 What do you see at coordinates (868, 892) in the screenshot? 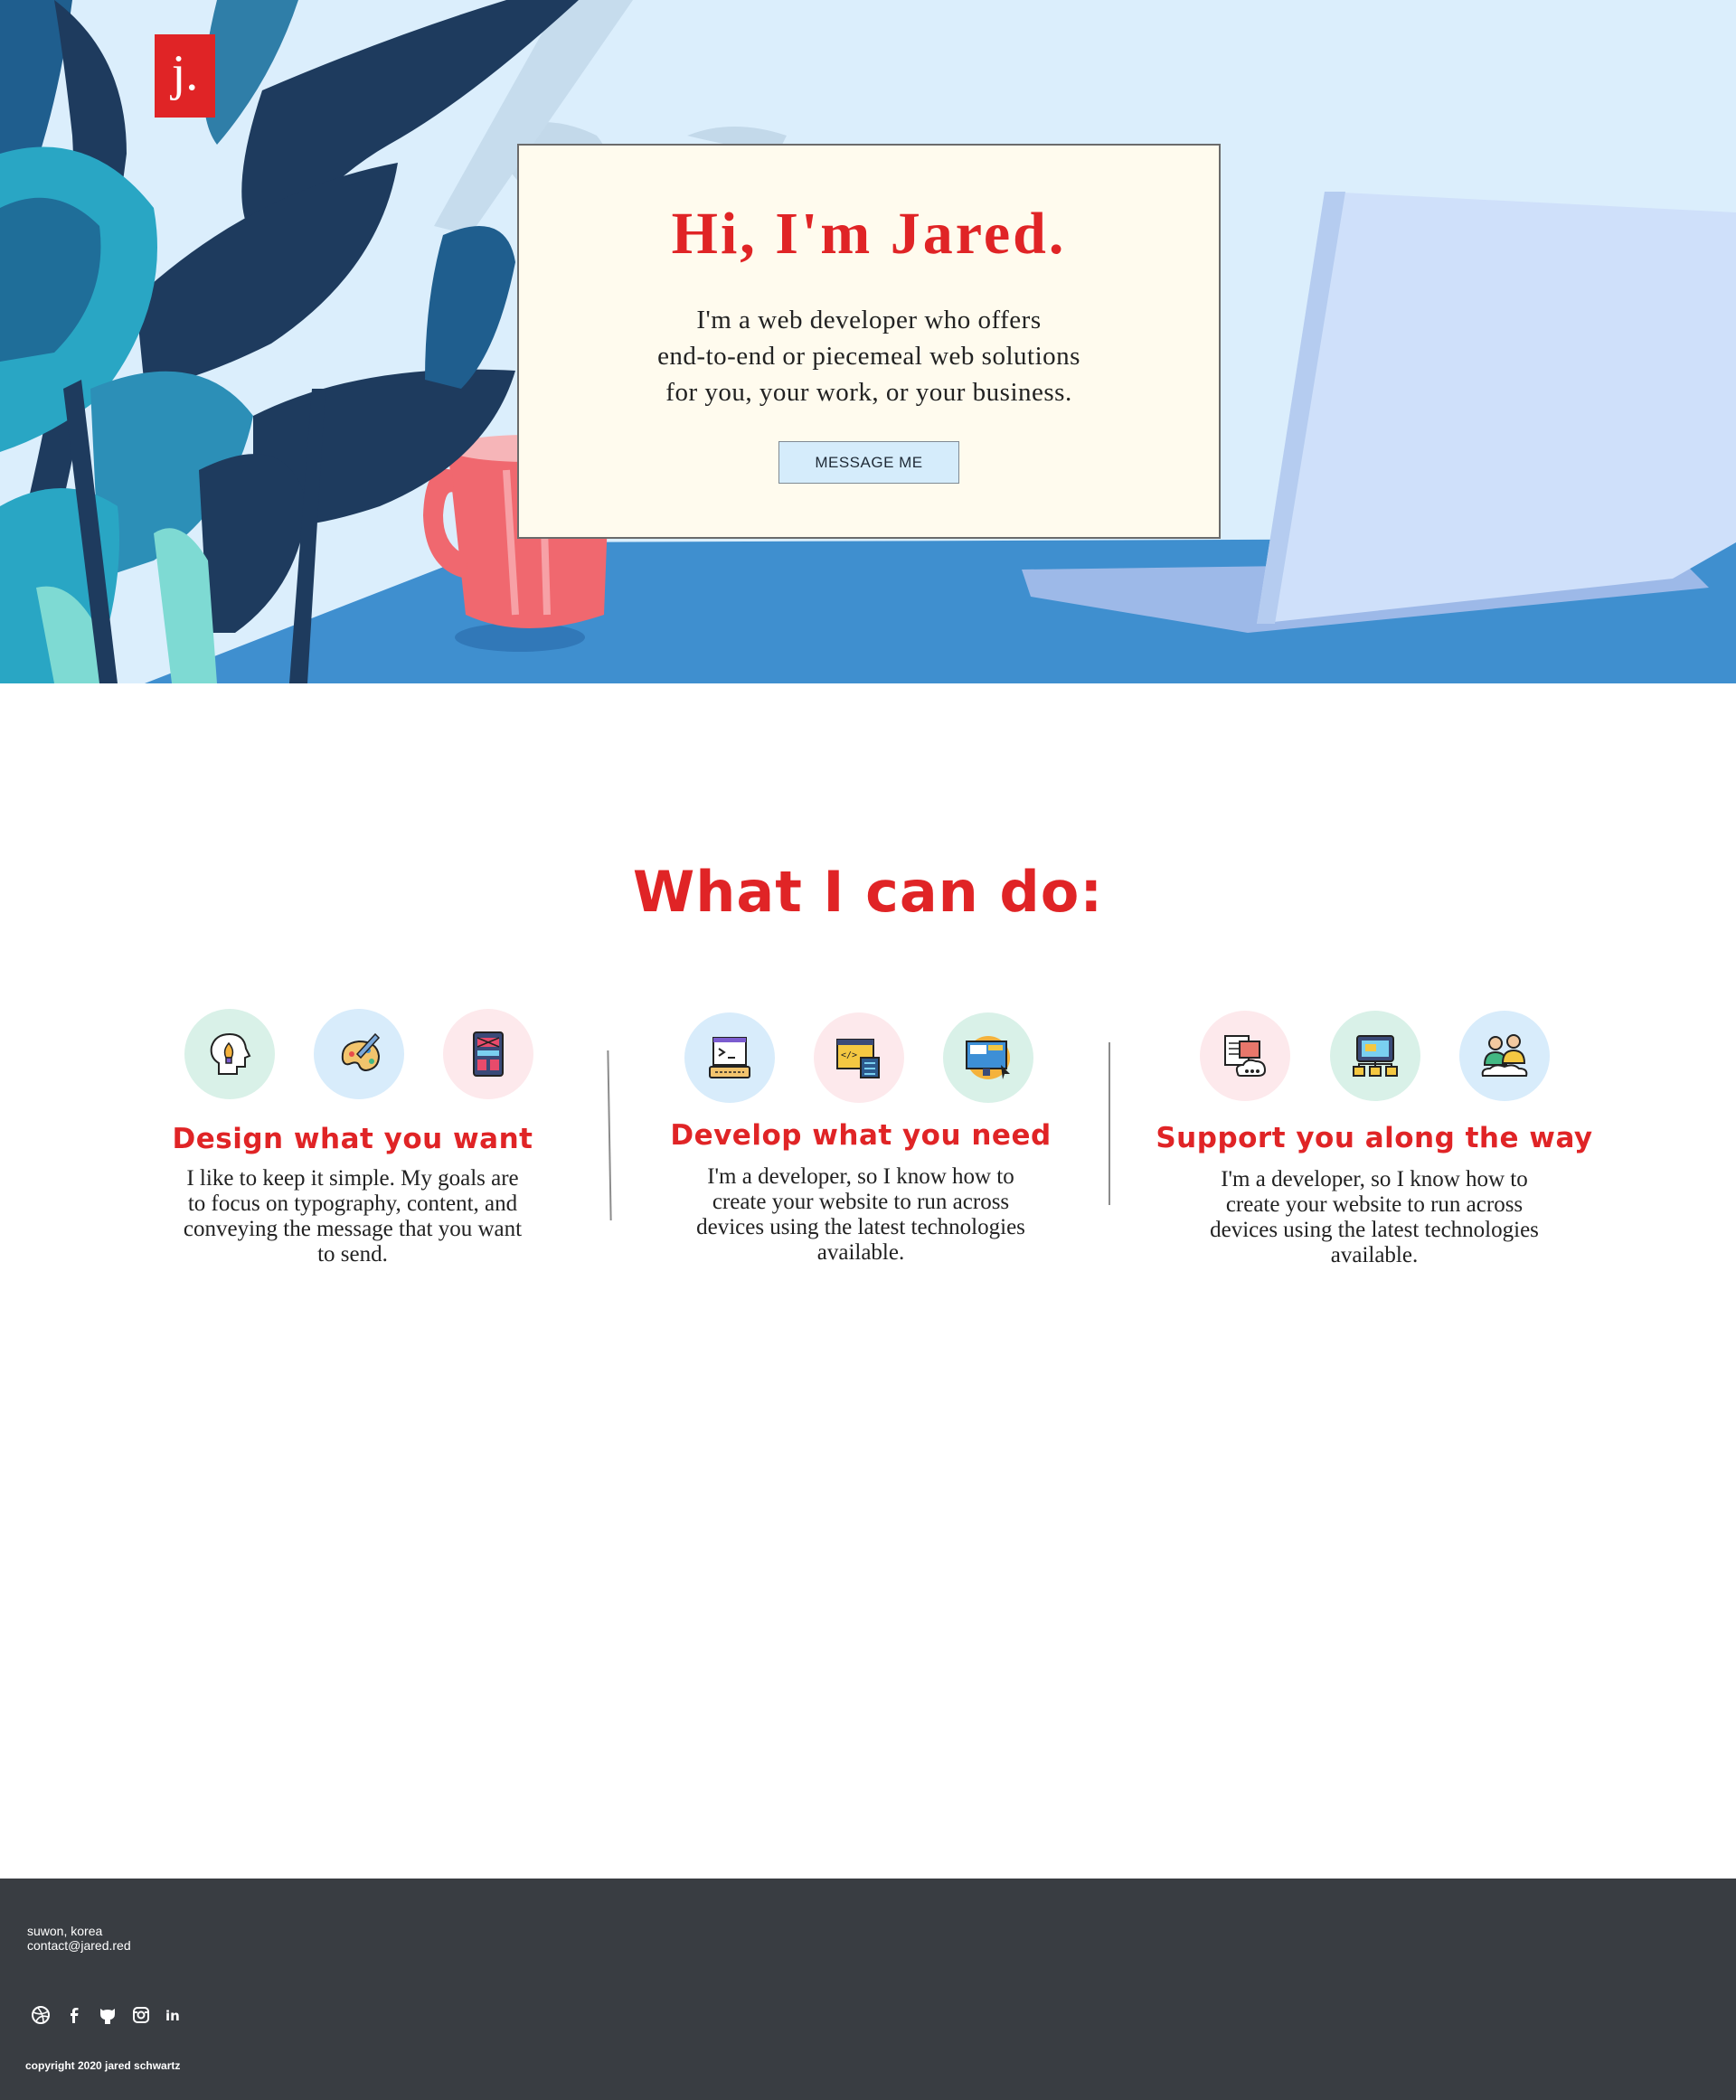
I see `services-title: What I can do:` at bounding box center [868, 892].